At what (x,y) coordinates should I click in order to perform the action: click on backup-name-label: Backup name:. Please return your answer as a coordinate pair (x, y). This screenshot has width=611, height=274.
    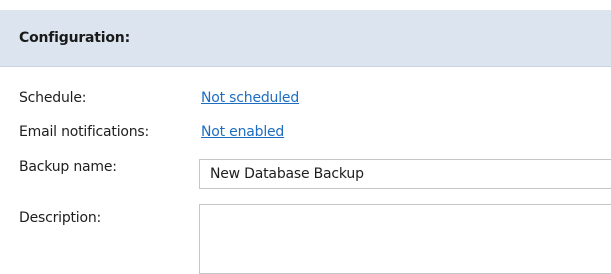
    Looking at the image, I should click on (68, 167).